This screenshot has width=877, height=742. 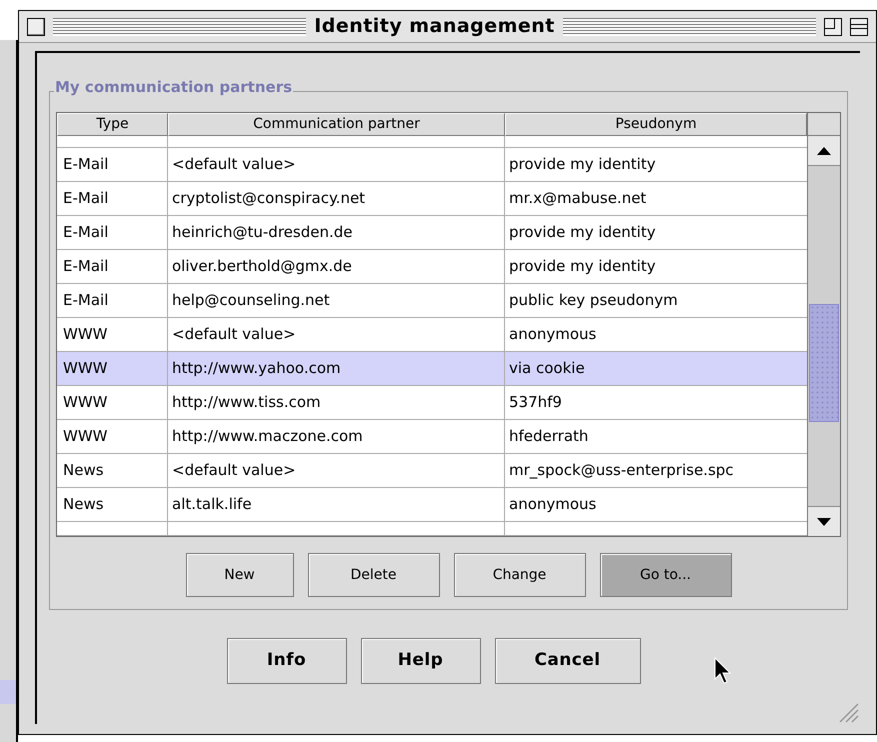 I want to click on dialog-button: Help, so click(x=420, y=661).